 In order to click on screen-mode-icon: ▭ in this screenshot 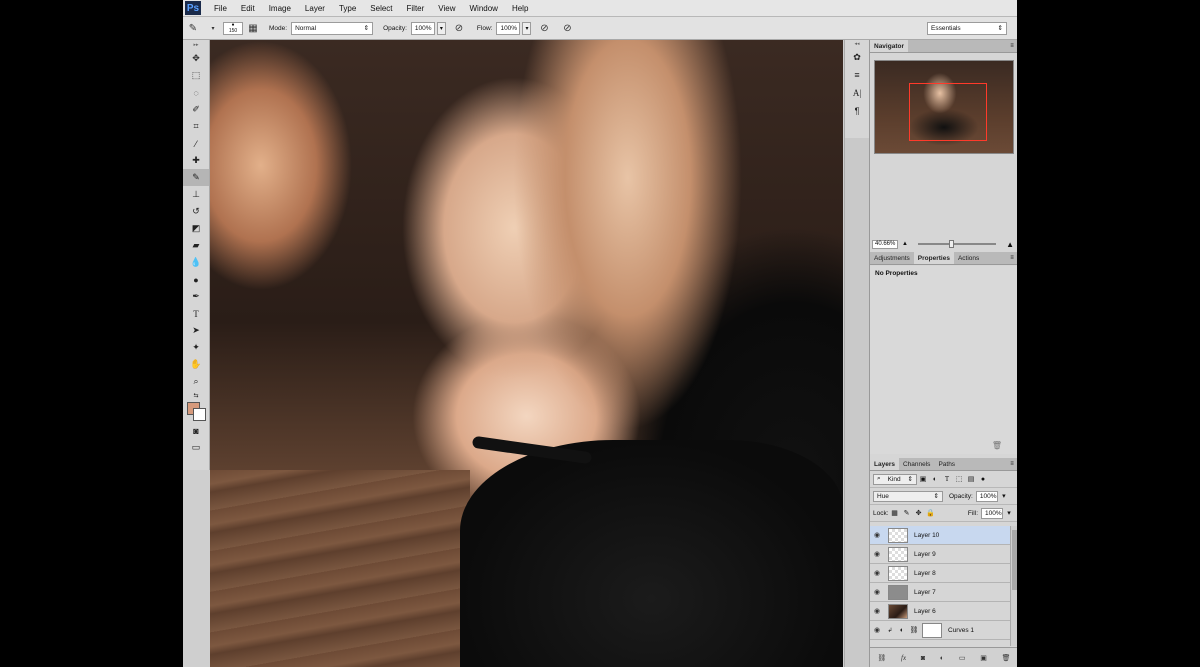, I will do `click(196, 447)`.